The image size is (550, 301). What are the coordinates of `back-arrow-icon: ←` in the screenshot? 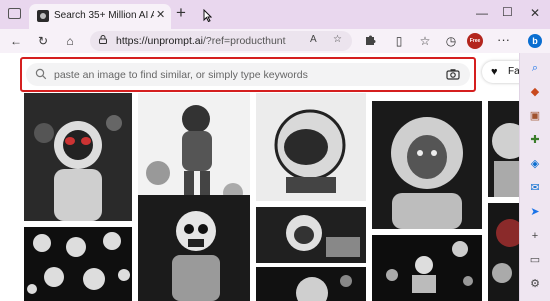 It's located at (16, 41).